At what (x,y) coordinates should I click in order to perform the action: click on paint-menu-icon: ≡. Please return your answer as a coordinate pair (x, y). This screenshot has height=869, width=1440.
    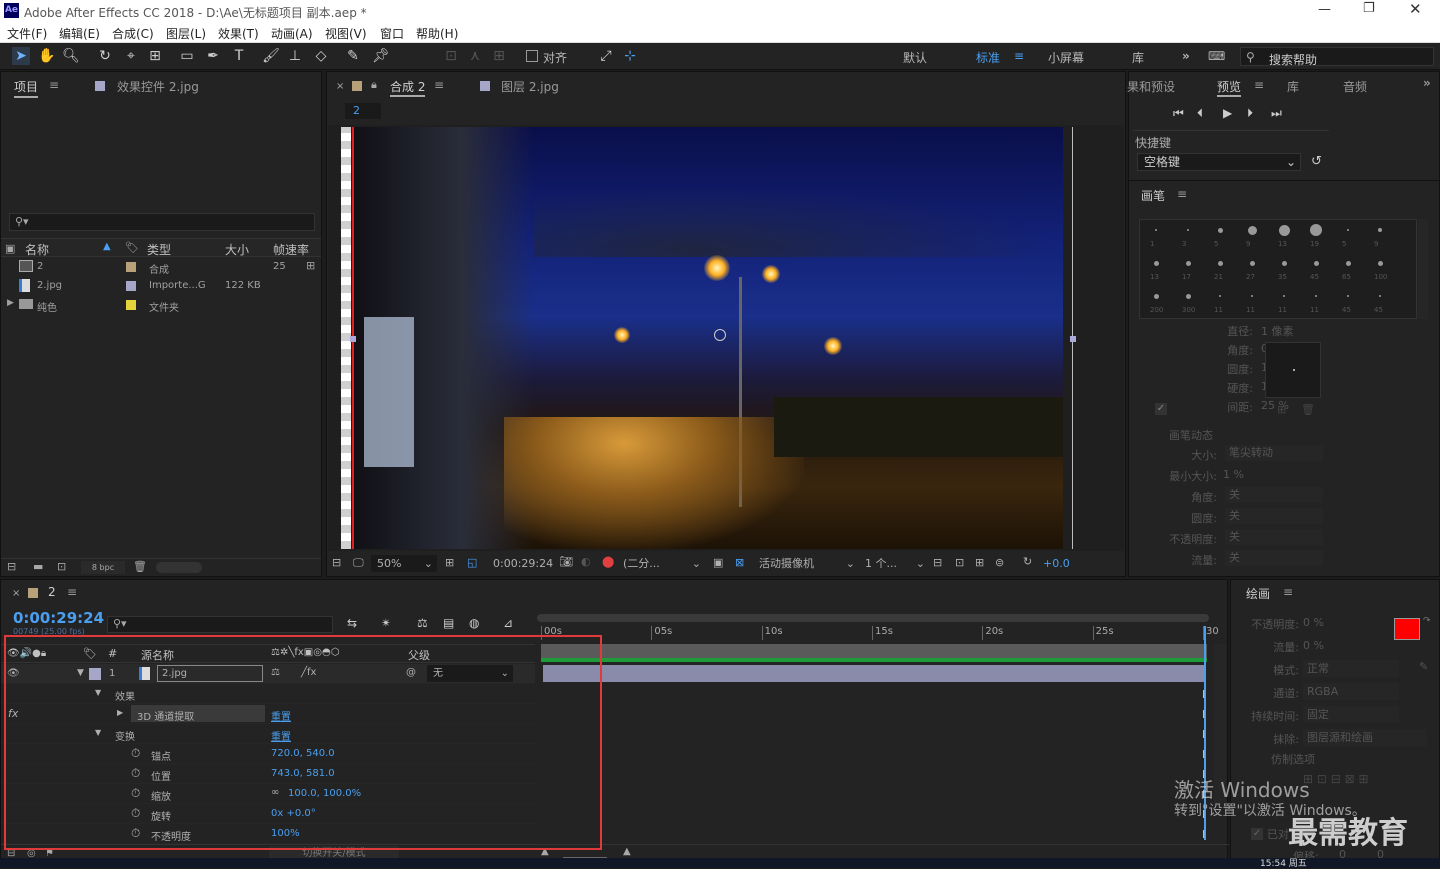
    Looking at the image, I should click on (1288, 592).